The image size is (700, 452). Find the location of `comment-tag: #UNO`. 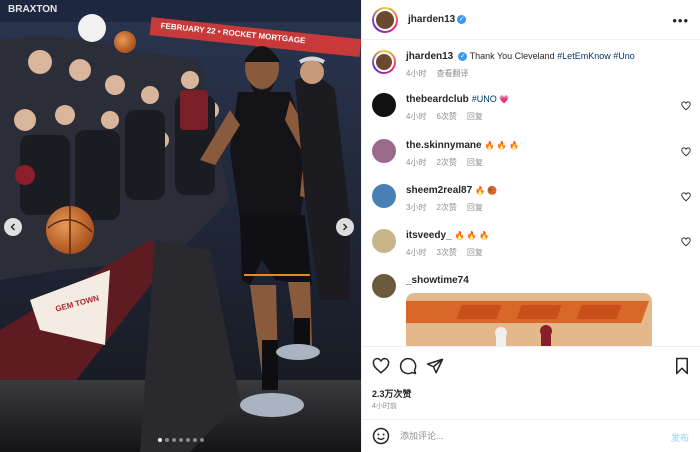

comment-tag: #UNO is located at coordinates (484, 99).